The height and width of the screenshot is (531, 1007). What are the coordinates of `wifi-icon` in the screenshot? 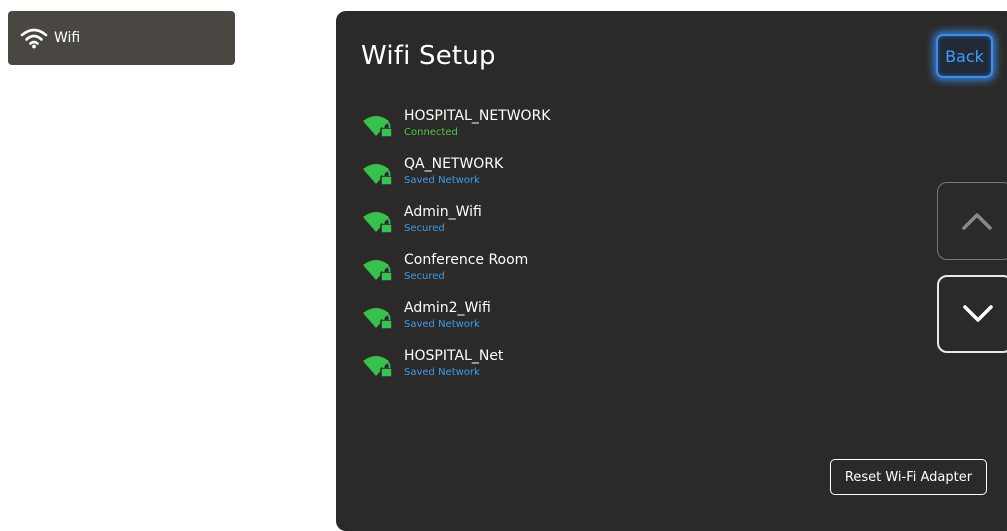 It's located at (34, 38).